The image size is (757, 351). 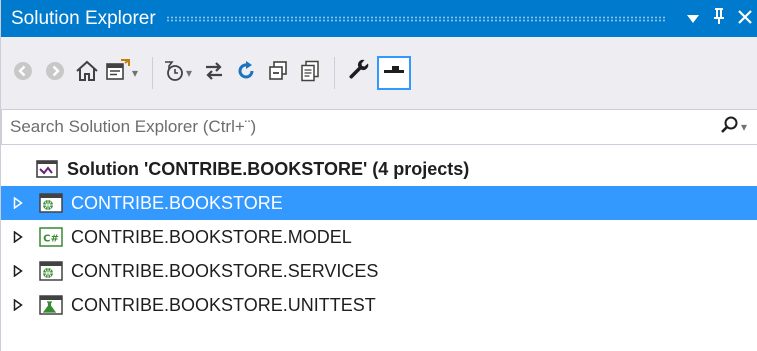 I want to click on refresh-button, so click(x=246, y=73).